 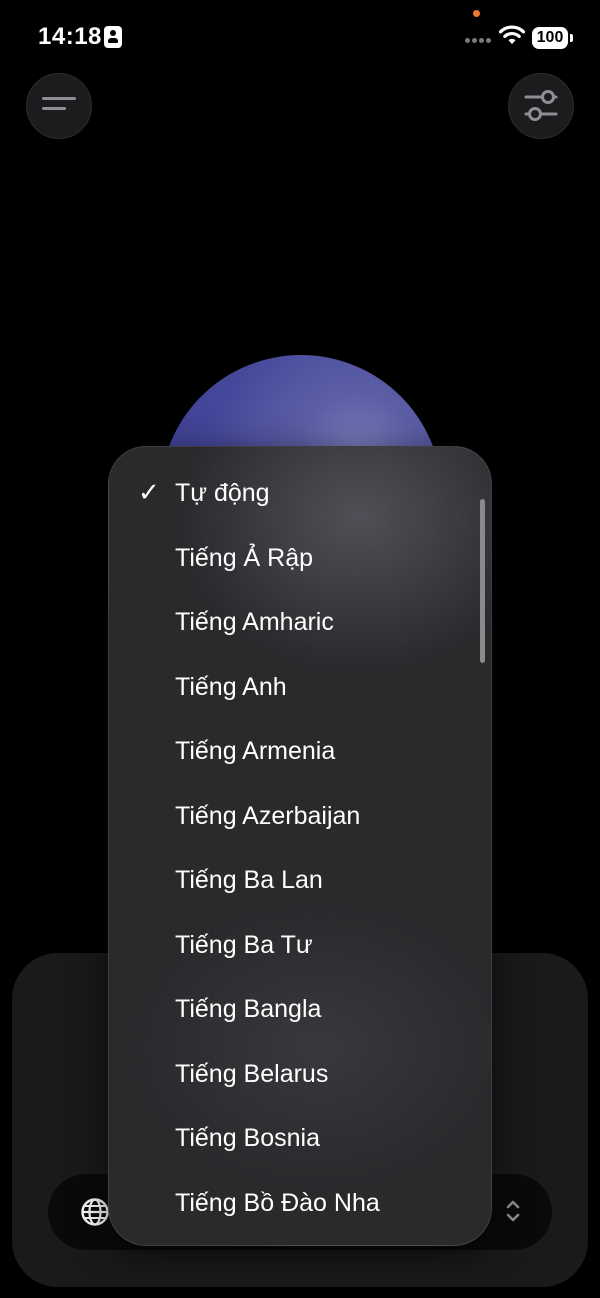 I want to click on language-option-label: Tiếng Ả Rập, so click(x=244, y=558).